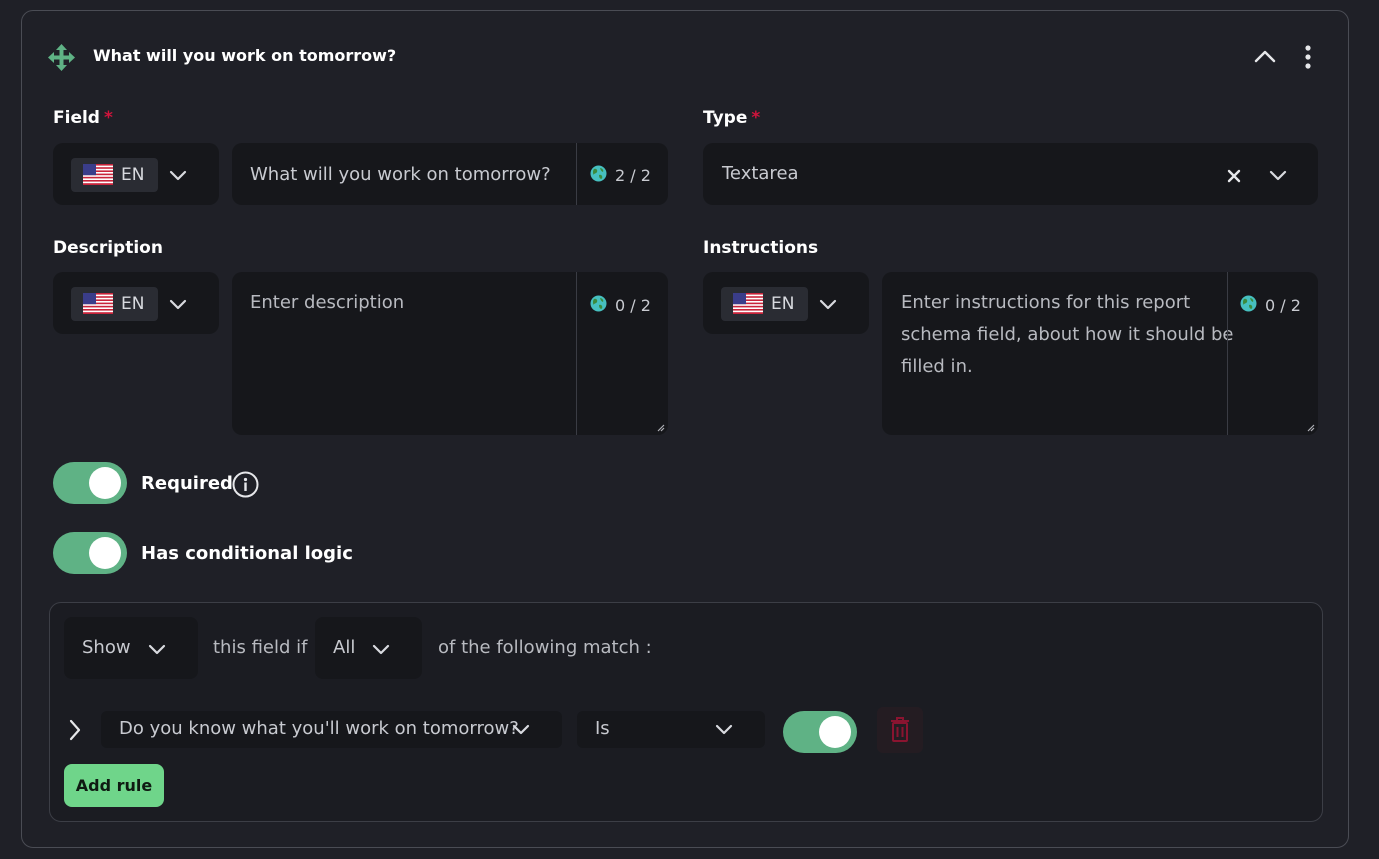  I want to click on rule-value-toggle, so click(820, 732).